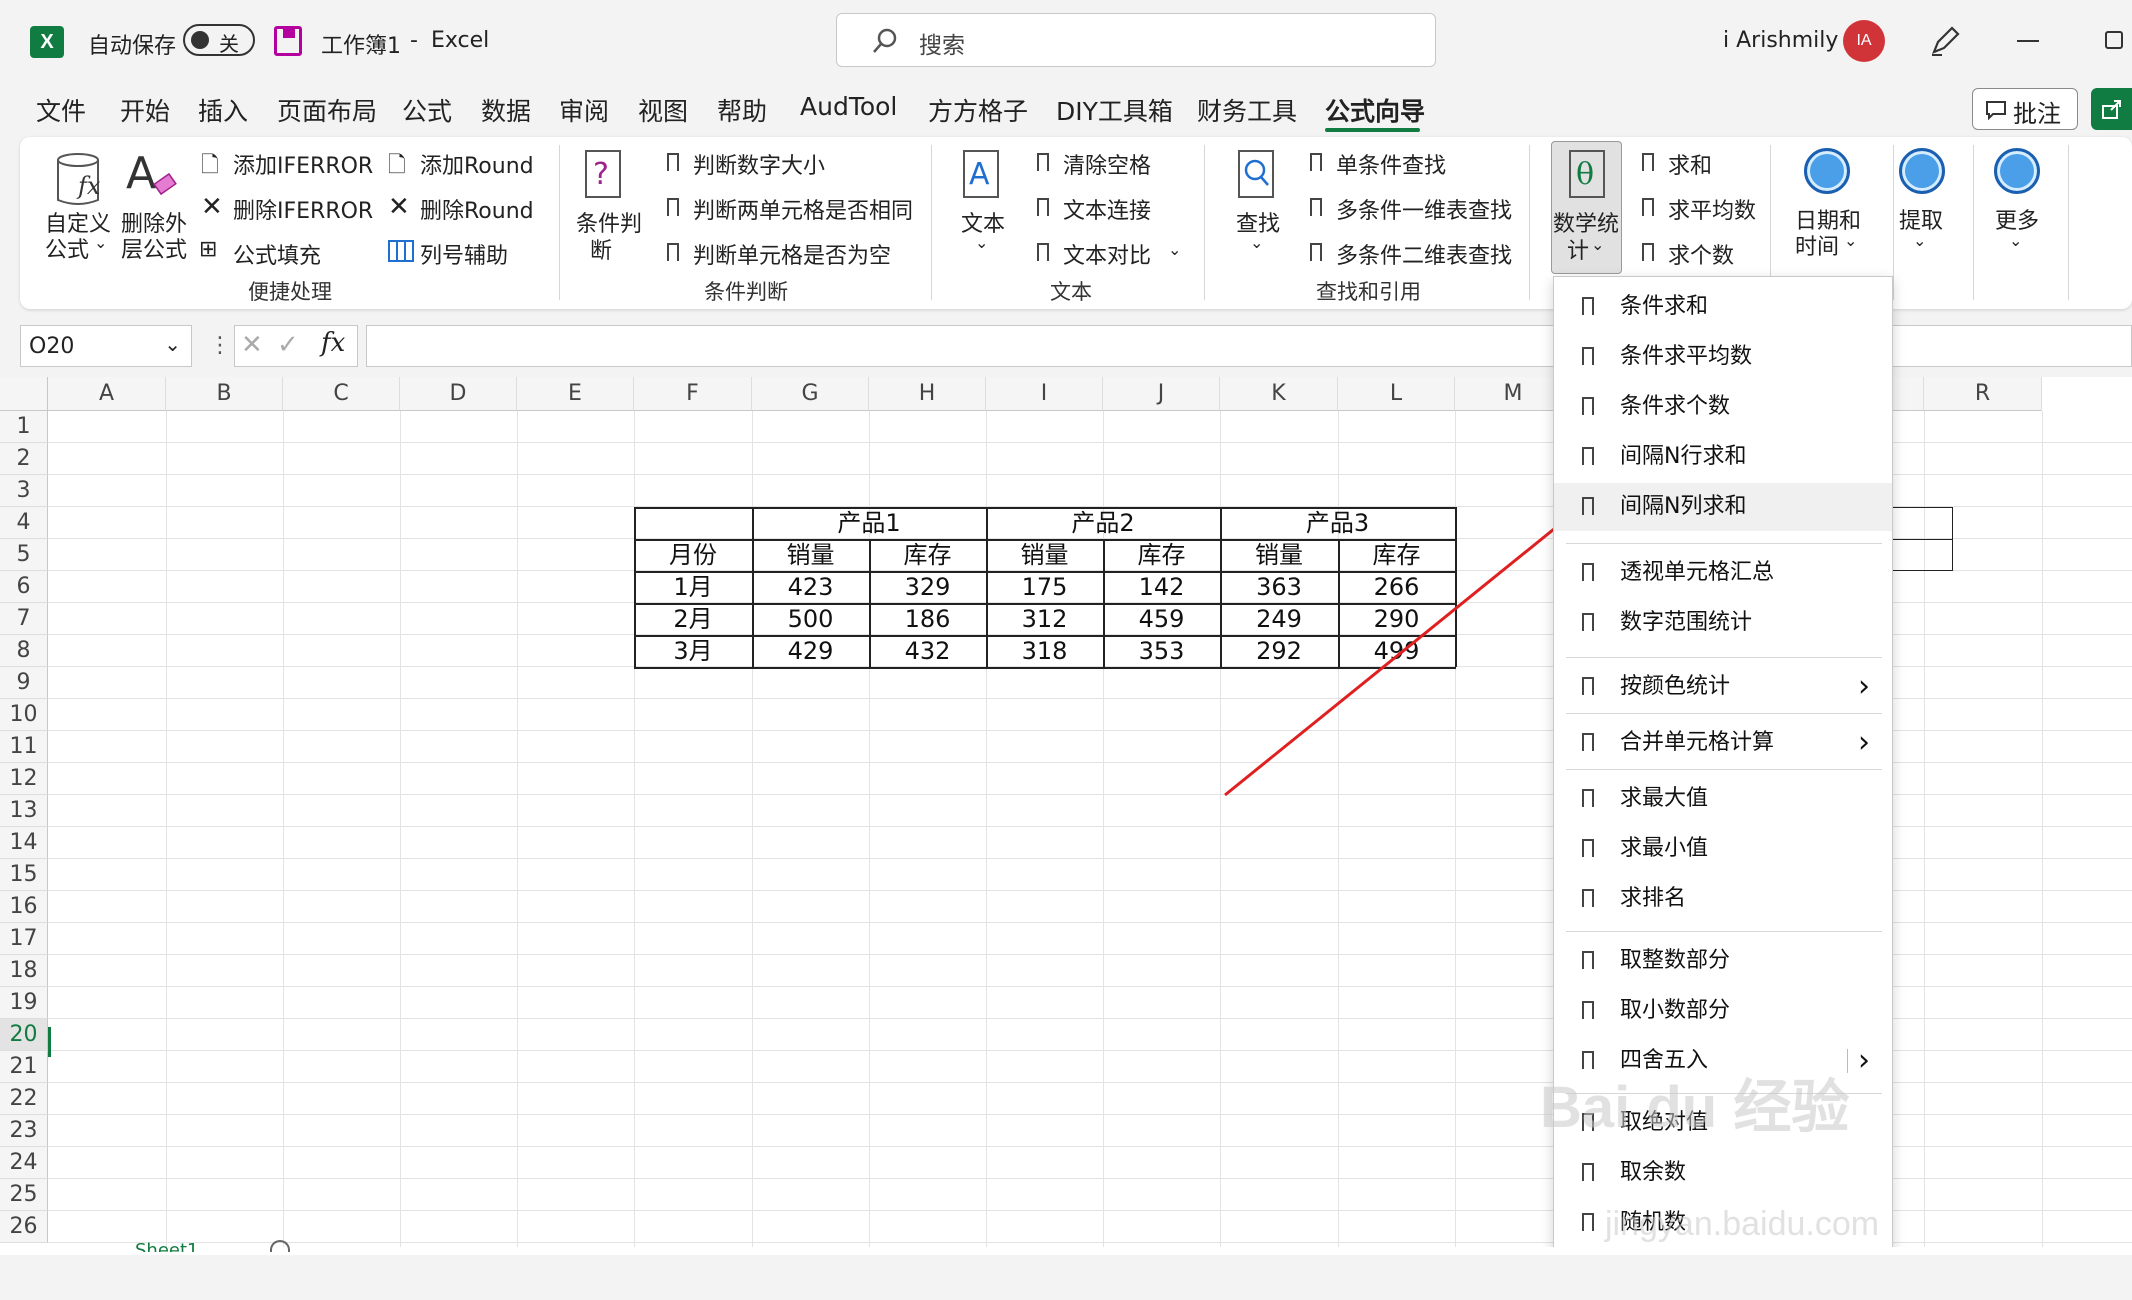  What do you see at coordinates (24, 1227) in the screenshot?
I see `row-header: 26` at bounding box center [24, 1227].